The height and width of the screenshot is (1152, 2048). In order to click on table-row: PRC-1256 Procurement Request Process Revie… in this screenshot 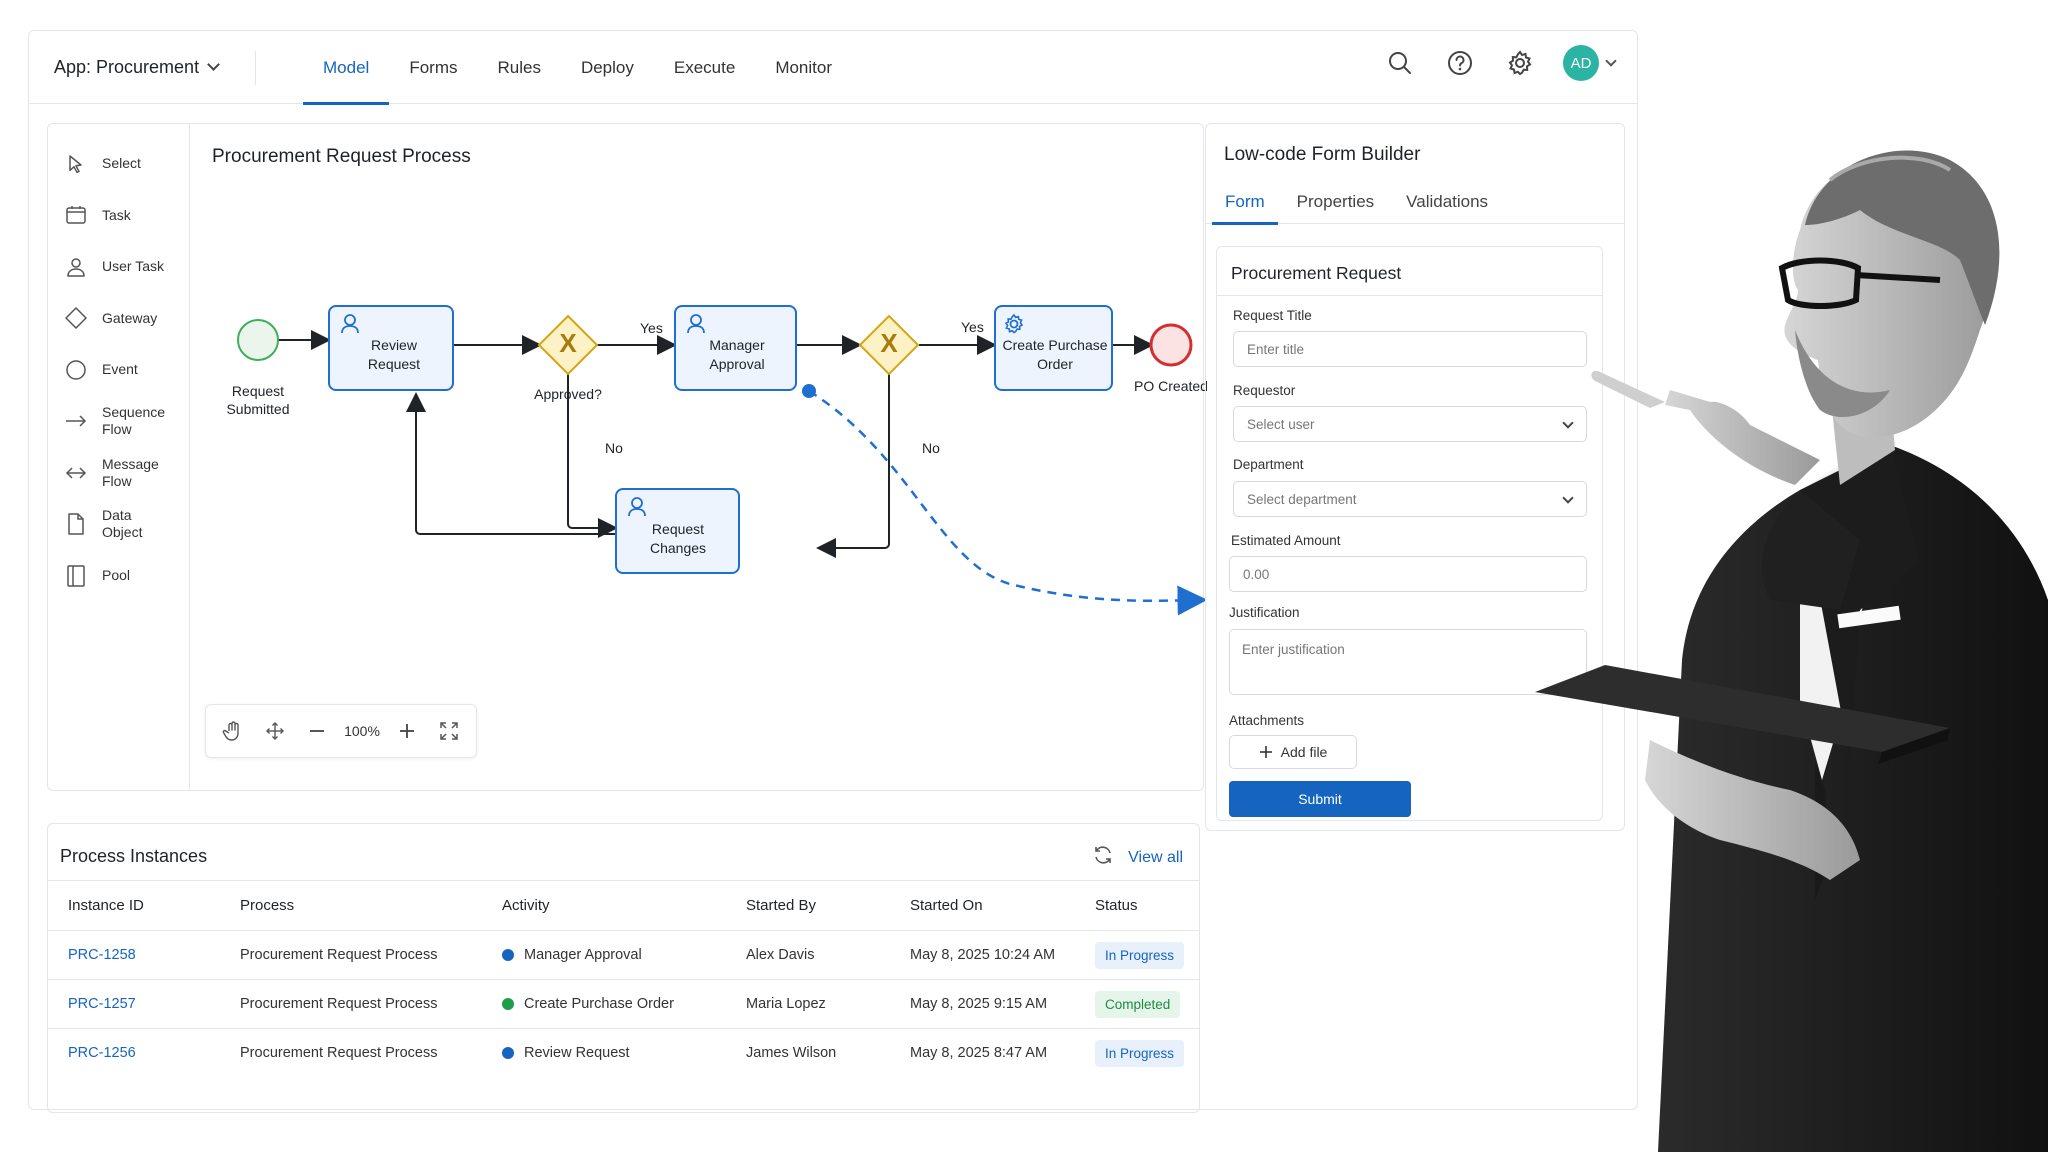, I will do `click(623, 1052)`.